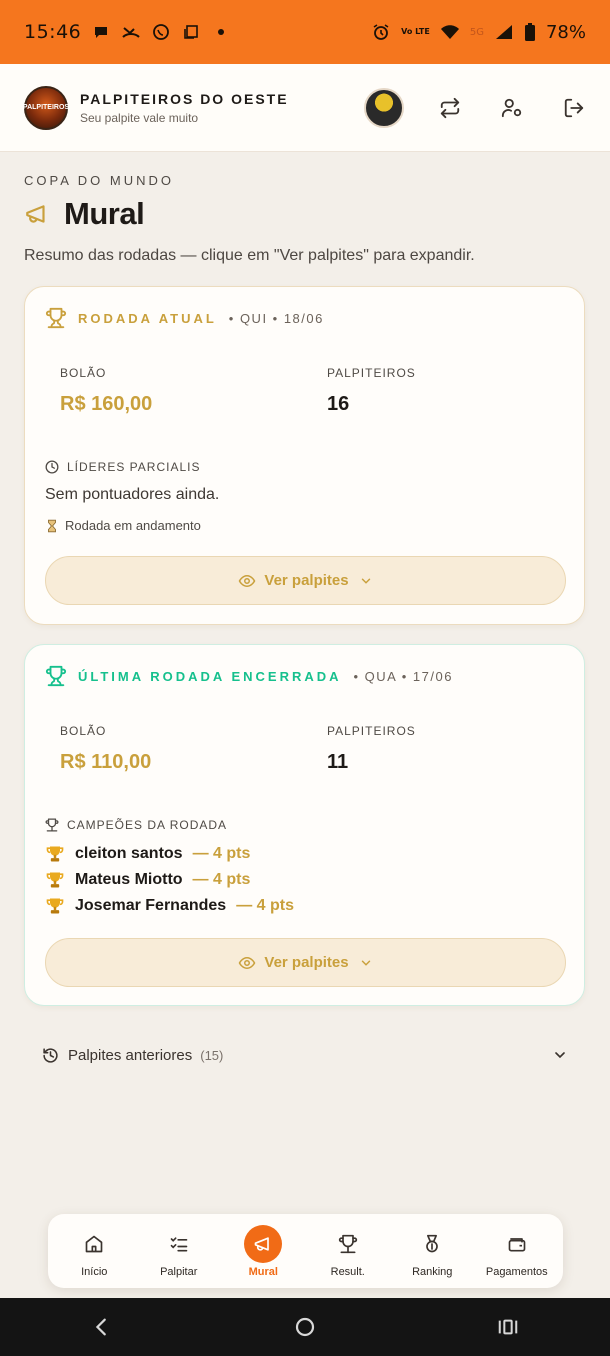 The height and width of the screenshot is (1356, 610). What do you see at coordinates (106, 391) in the screenshot?
I see `pot-stat: BOLÃO R$ 160,00` at bounding box center [106, 391].